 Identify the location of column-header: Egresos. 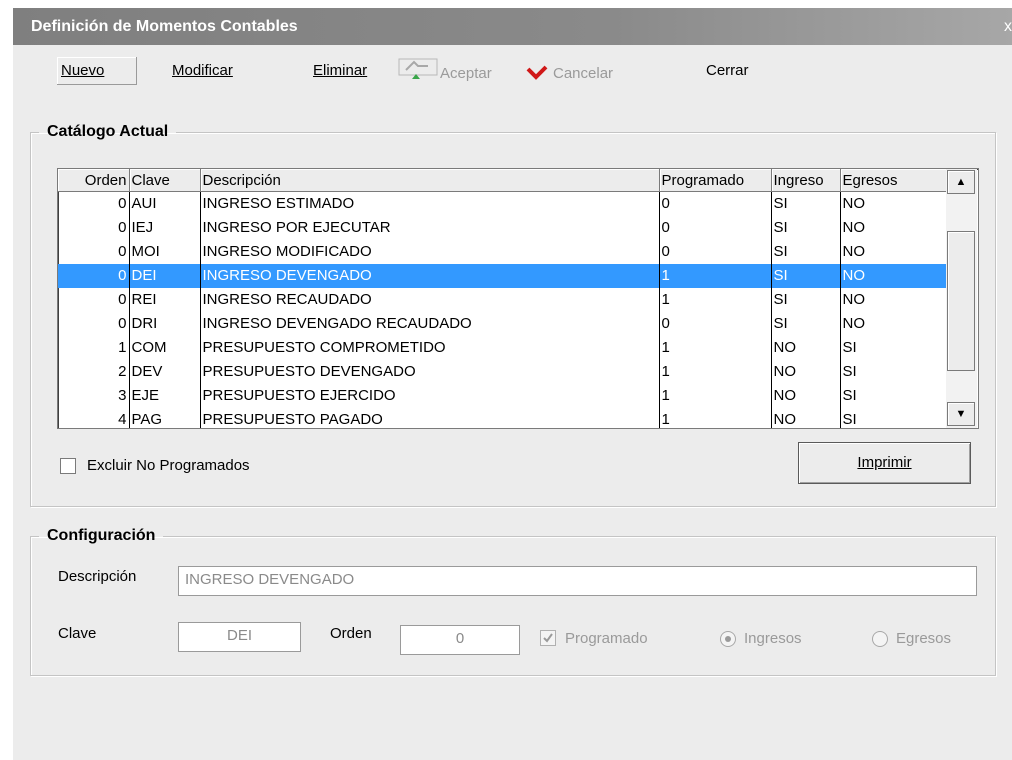
(893, 180).